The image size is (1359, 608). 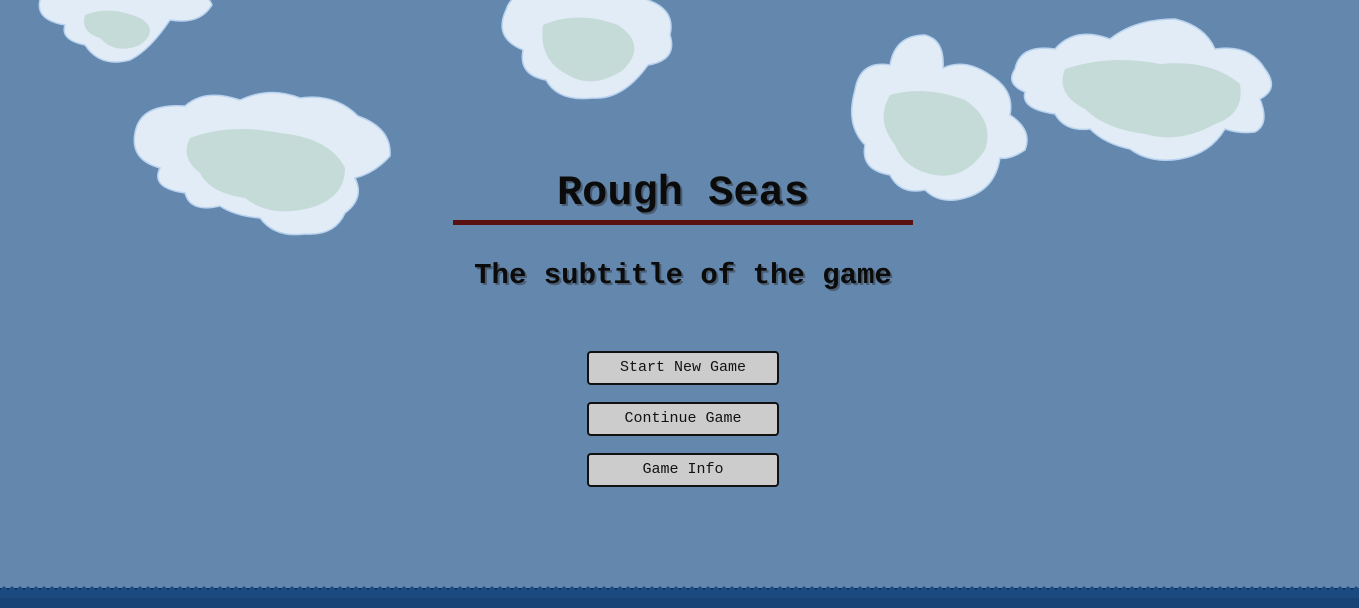 What do you see at coordinates (1141, 89) in the screenshot?
I see `cloud-right` at bounding box center [1141, 89].